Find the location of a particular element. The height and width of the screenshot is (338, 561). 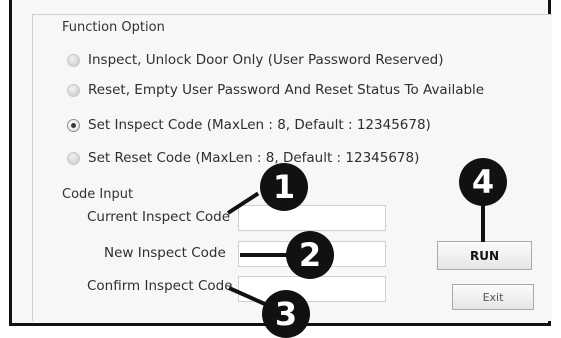

confirm-inspect-code-input is located at coordinates (312, 289).